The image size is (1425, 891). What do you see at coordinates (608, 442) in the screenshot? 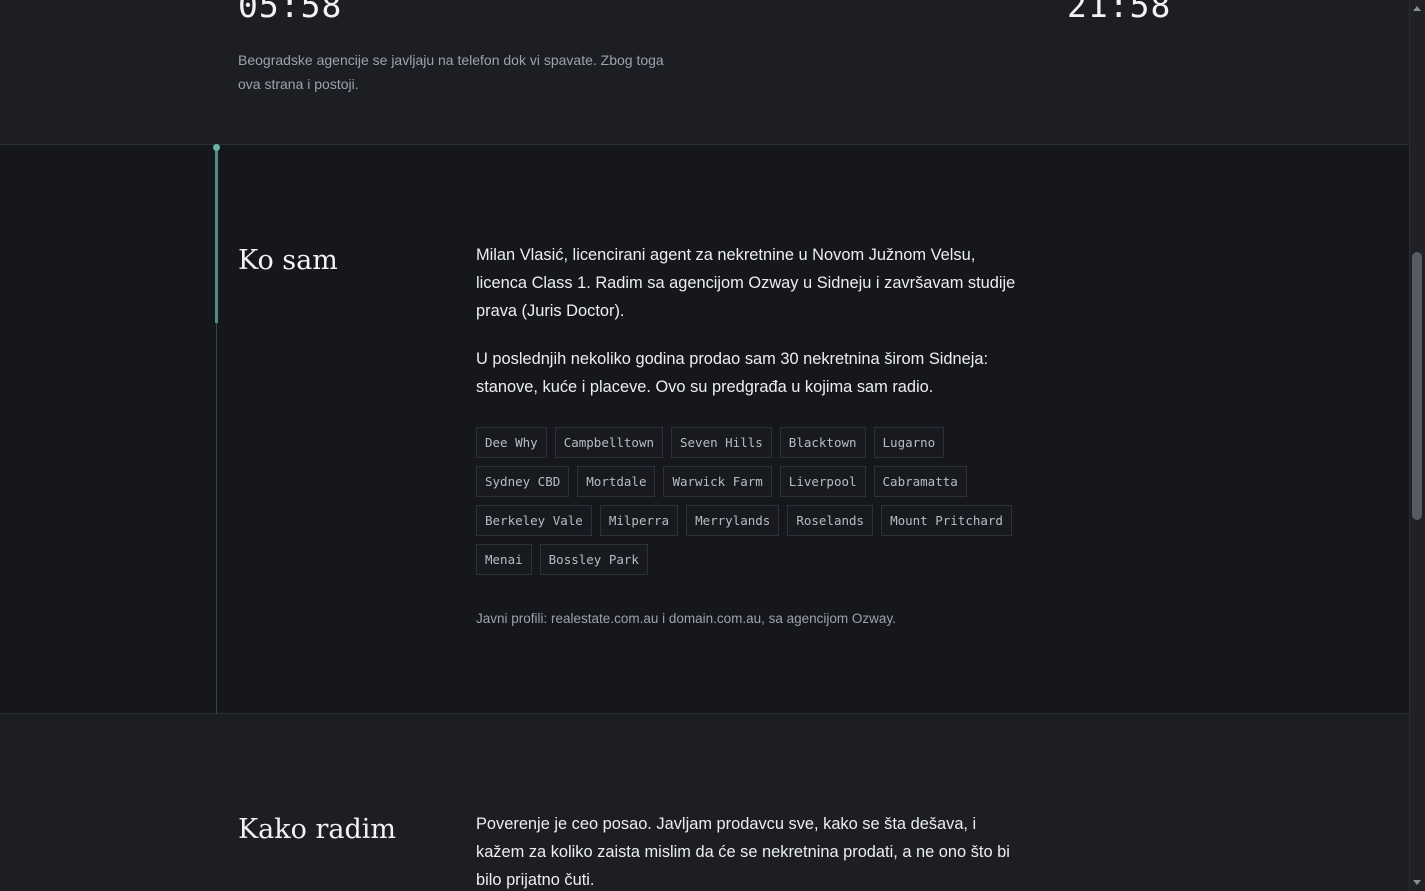
I see `suburb-tag: Campbelltown` at bounding box center [608, 442].